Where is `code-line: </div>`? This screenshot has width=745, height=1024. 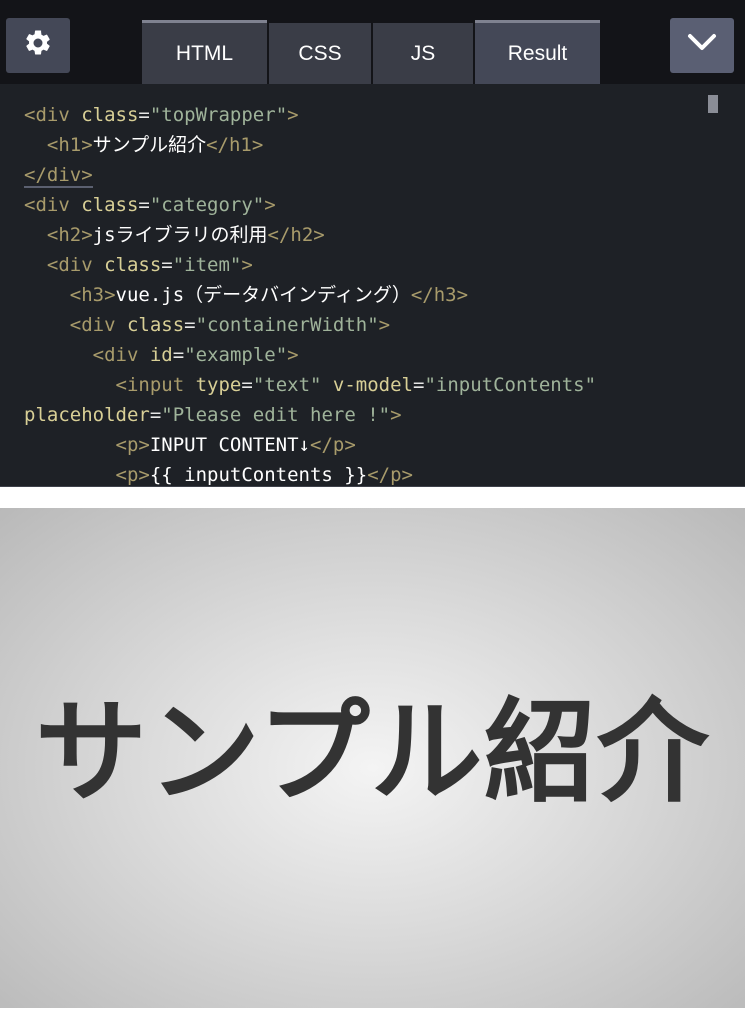 code-line: </div> is located at coordinates (364, 175).